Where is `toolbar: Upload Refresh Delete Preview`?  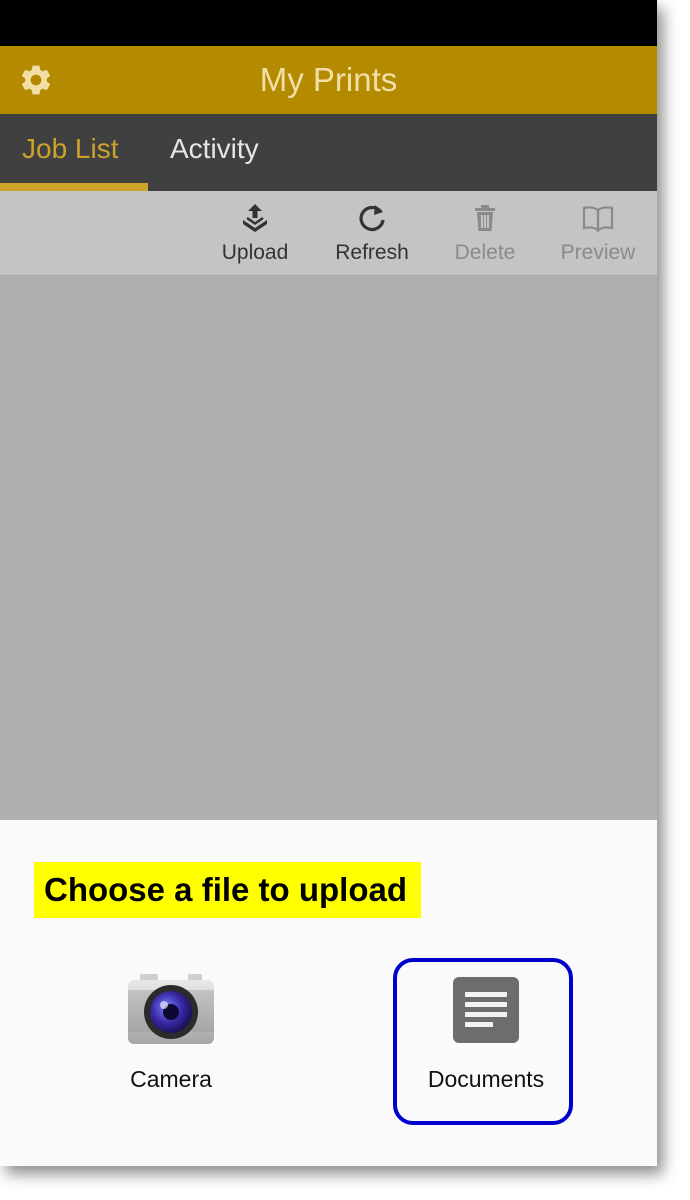 toolbar: Upload Refresh Delete Preview is located at coordinates (328, 233).